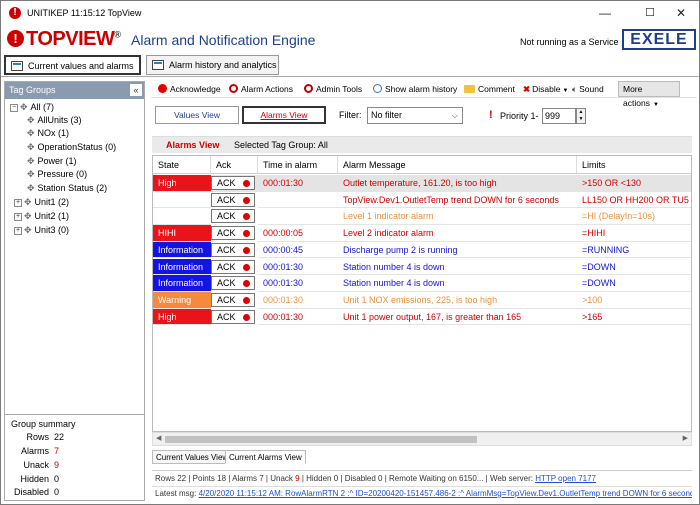  What do you see at coordinates (457, 165) in the screenshot?
I see `column-header-message: Alarm Message` at bounding box center [457, 165].